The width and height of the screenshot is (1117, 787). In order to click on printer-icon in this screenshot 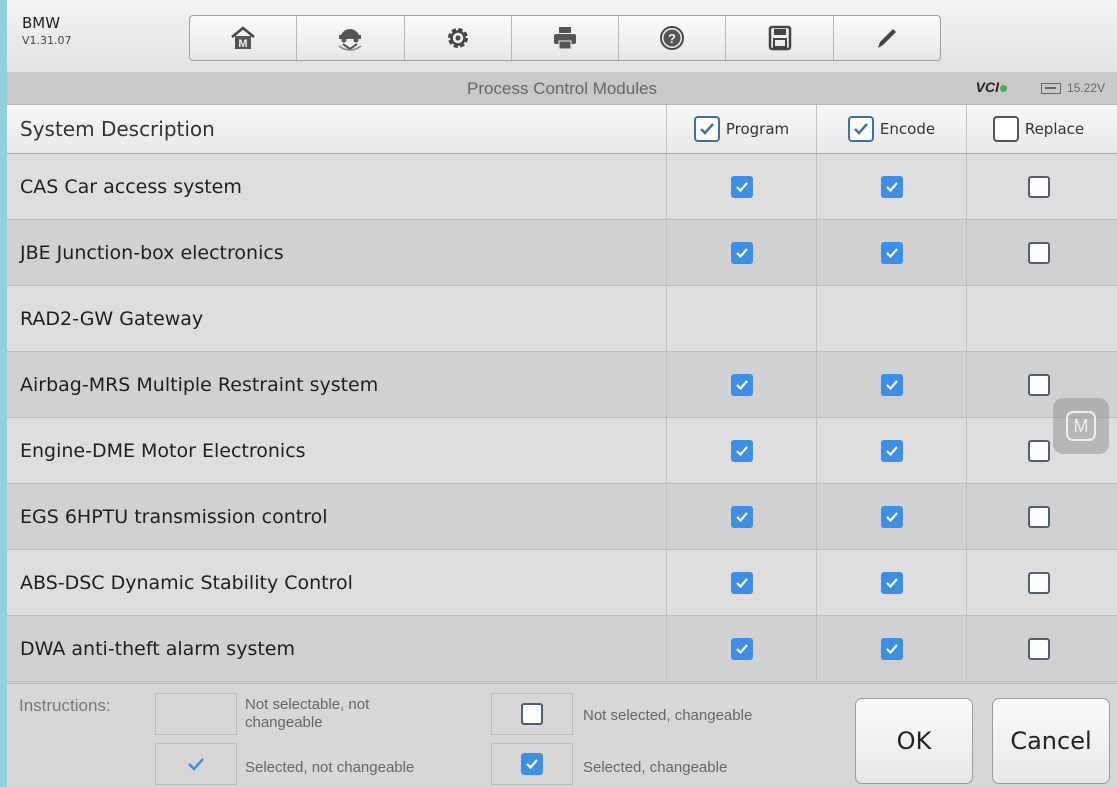, I will do `click(564, 38)`.